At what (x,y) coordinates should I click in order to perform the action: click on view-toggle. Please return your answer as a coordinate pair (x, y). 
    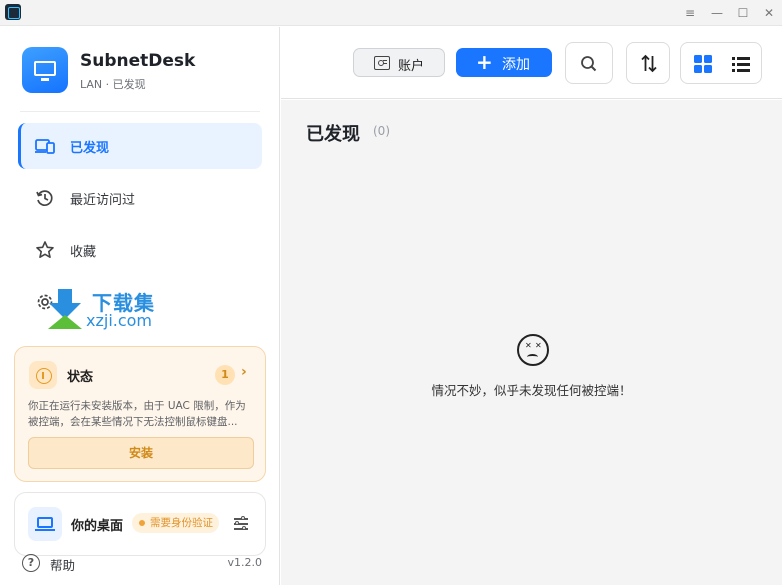
    Looking at the image, I should click on (721, 63).